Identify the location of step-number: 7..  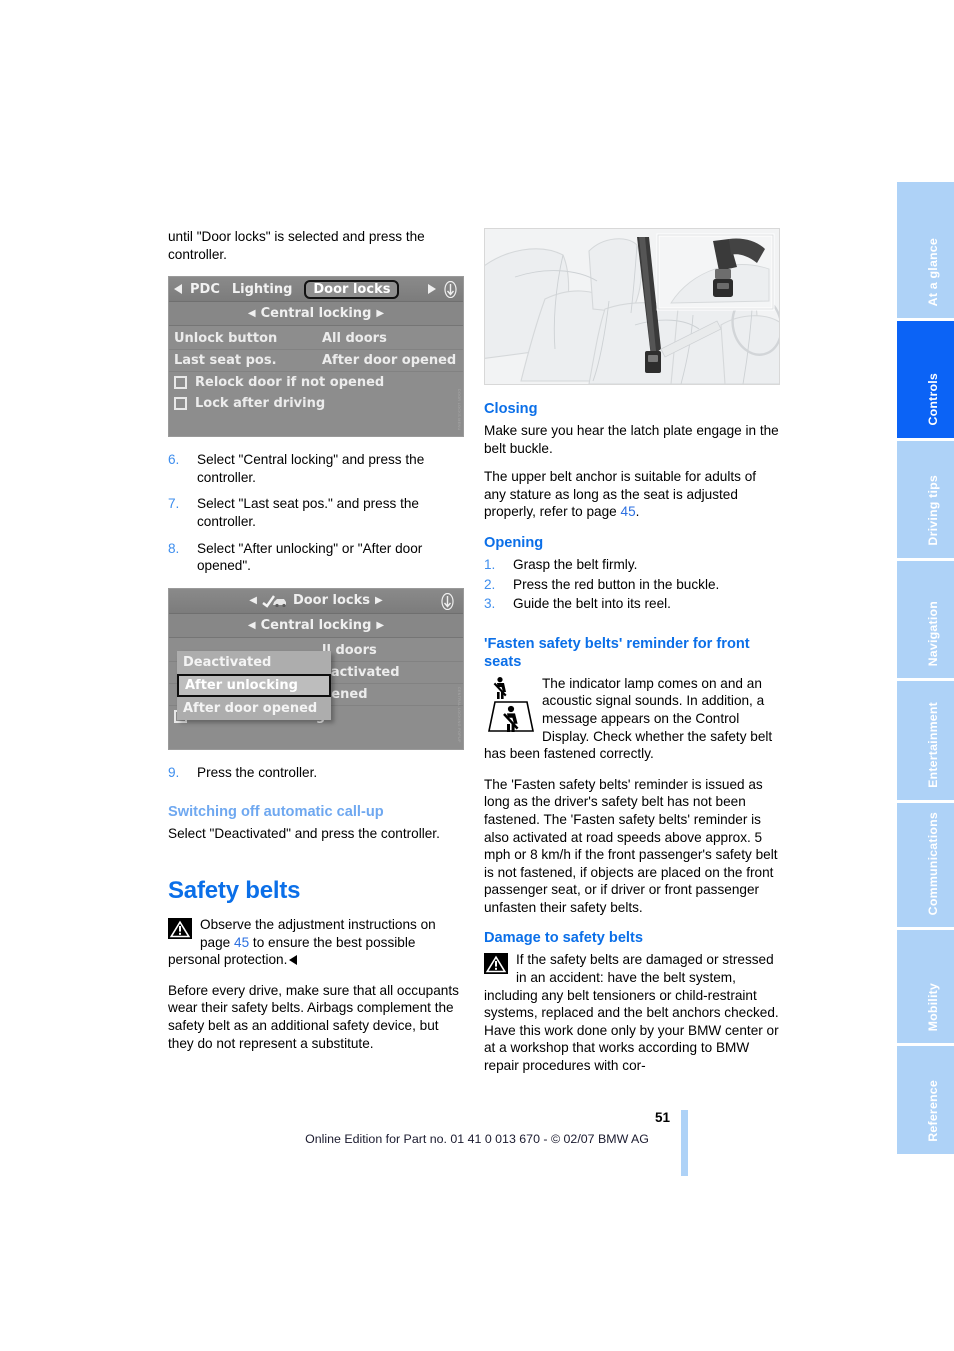
(174, 504).